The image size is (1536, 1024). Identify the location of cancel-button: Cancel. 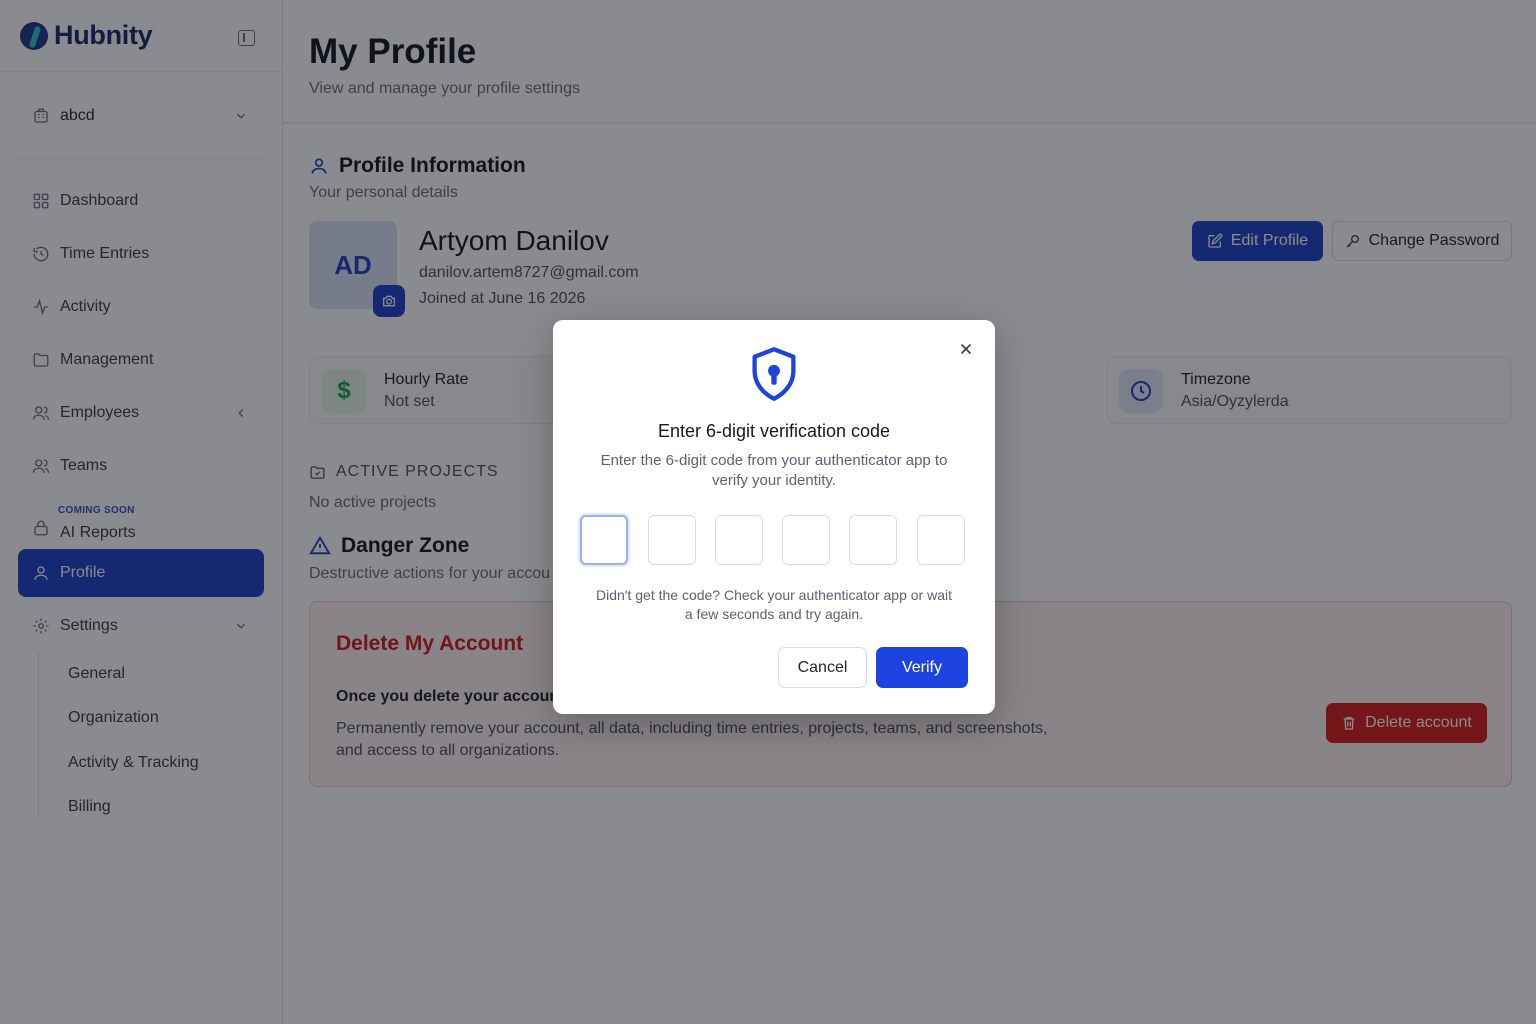
(822, 667).